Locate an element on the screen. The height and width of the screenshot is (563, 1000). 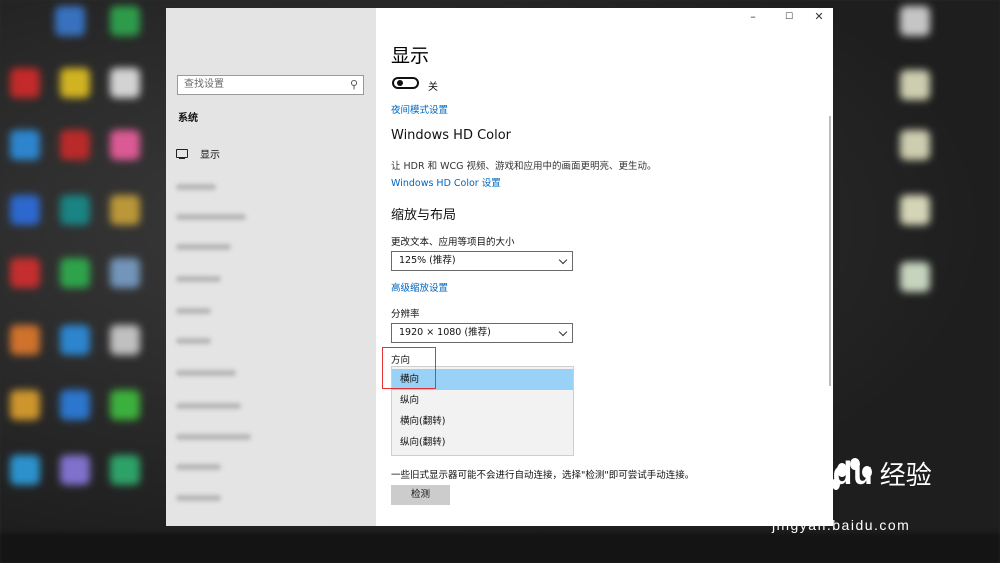
advanced-scaling-link: 高级缩放设置 is located at coordinates (419, 287).